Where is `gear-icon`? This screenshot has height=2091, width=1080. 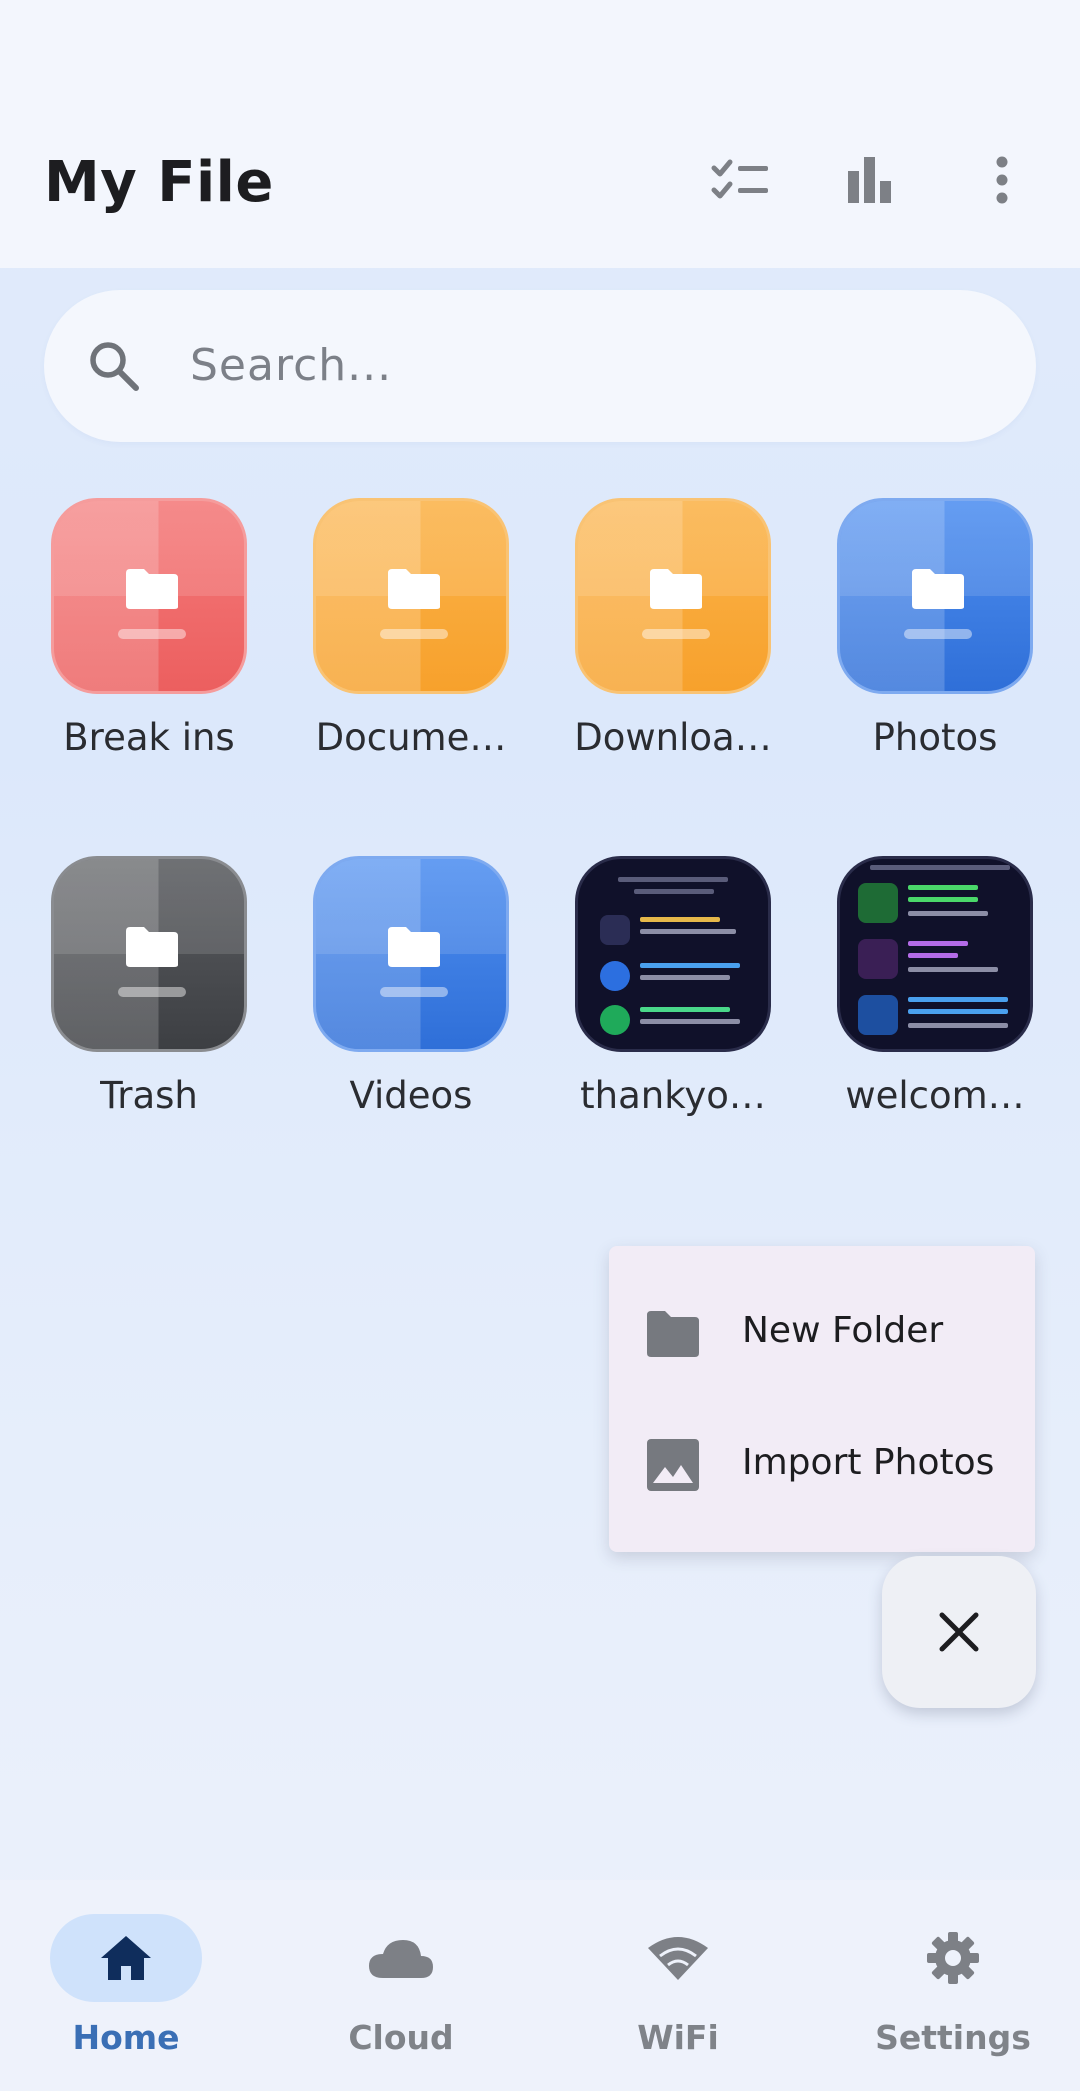
gear-icon is located at coordinates (953, 1958).